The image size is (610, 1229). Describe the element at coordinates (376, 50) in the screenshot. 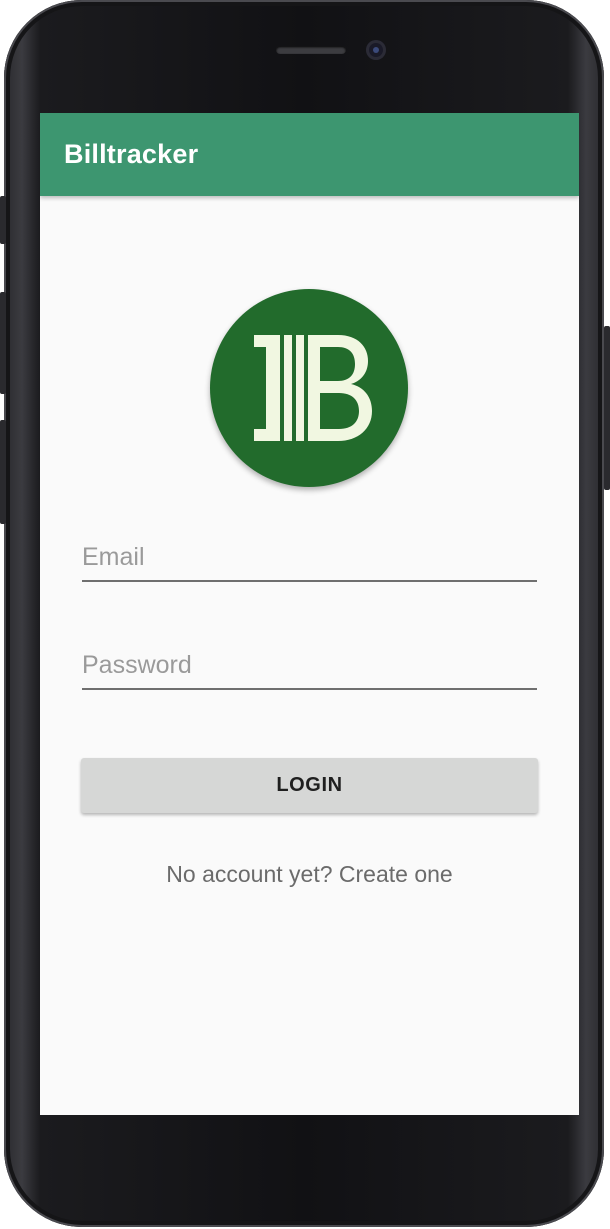

I see `front-camera` at that location.